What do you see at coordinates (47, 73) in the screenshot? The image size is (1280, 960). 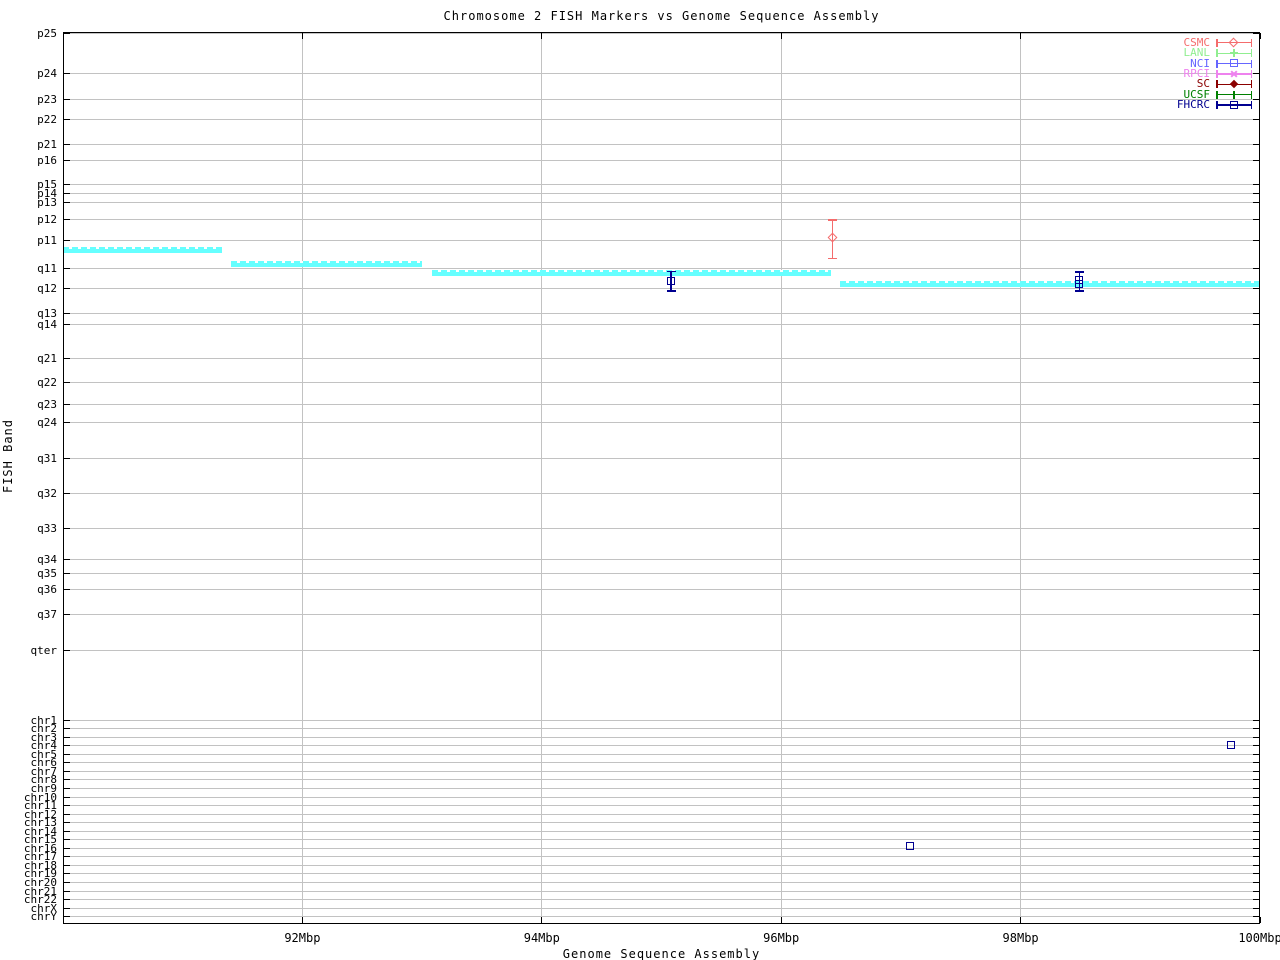 I see `y-tick-label: p24` at bounding box center [47, 73].